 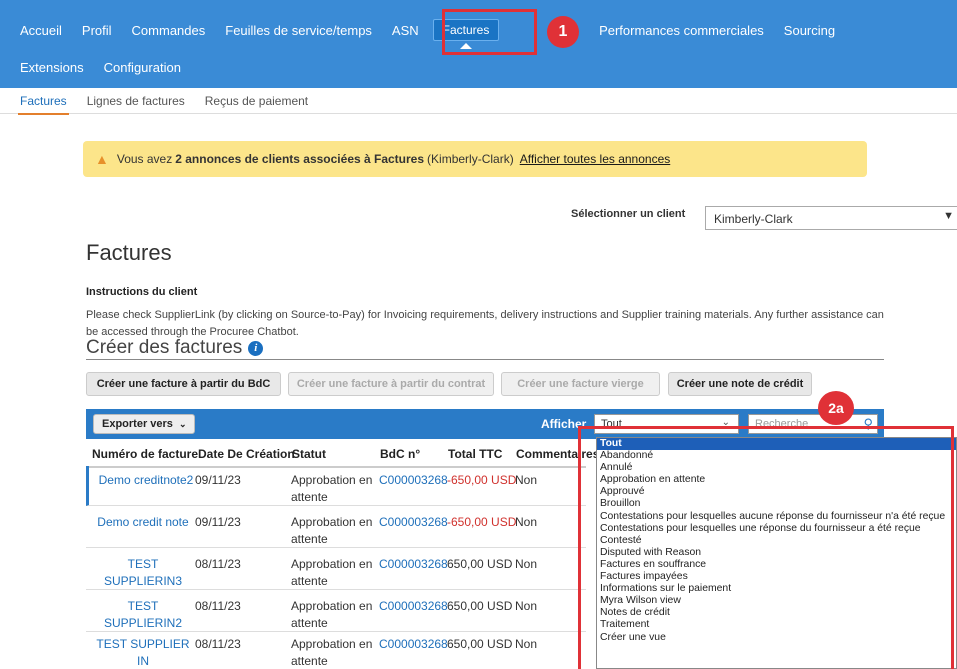 What do you see at coordinates (948, 216) in the screenshot?
I see `chevron-down-icon: ▼` at bounding box center [948, 216].